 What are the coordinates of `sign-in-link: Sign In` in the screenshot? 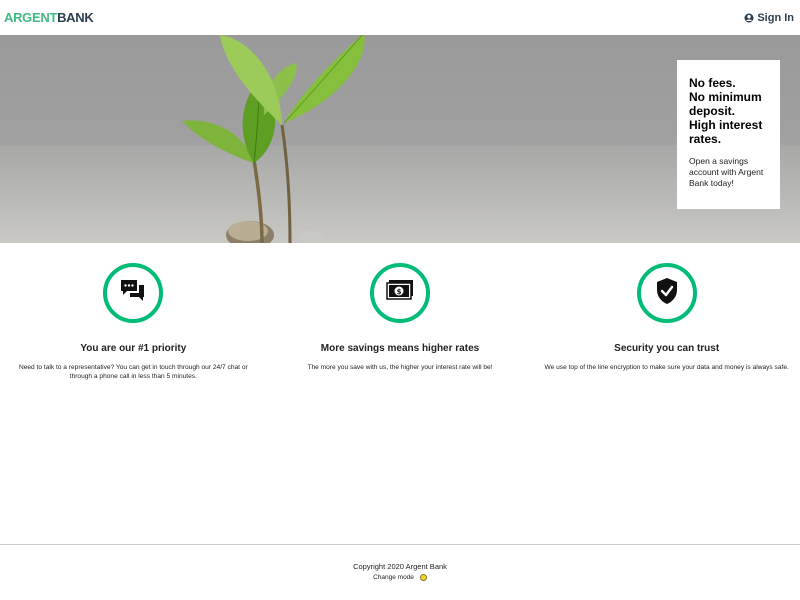 It's located at (769, 18).